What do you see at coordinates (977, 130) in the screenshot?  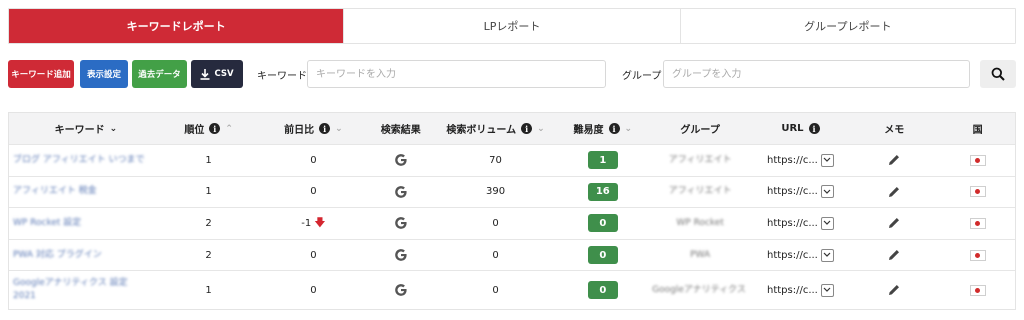 I see `header-country: 国` at bounding box center [977, 130].